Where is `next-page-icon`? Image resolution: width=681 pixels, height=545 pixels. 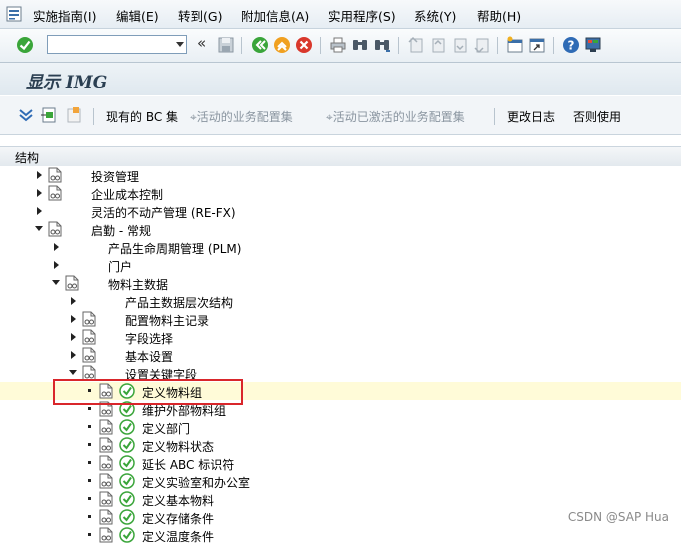
next-page-icon is located at coordinates (460, 45).